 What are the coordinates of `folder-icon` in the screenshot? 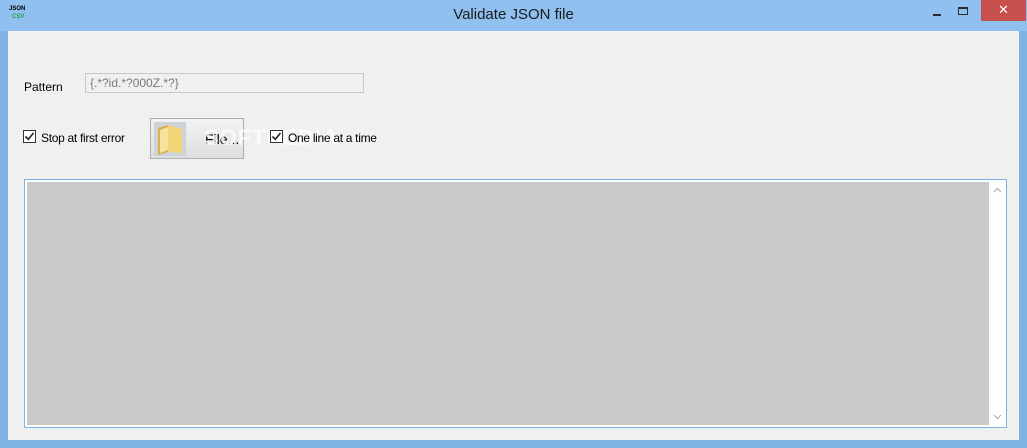 It's located at (170, 139).